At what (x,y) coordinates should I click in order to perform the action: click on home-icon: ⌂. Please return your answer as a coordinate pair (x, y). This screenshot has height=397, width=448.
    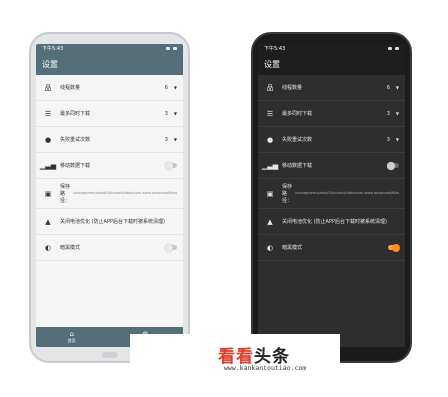
    Looking at the image, I should click on (71, 334).